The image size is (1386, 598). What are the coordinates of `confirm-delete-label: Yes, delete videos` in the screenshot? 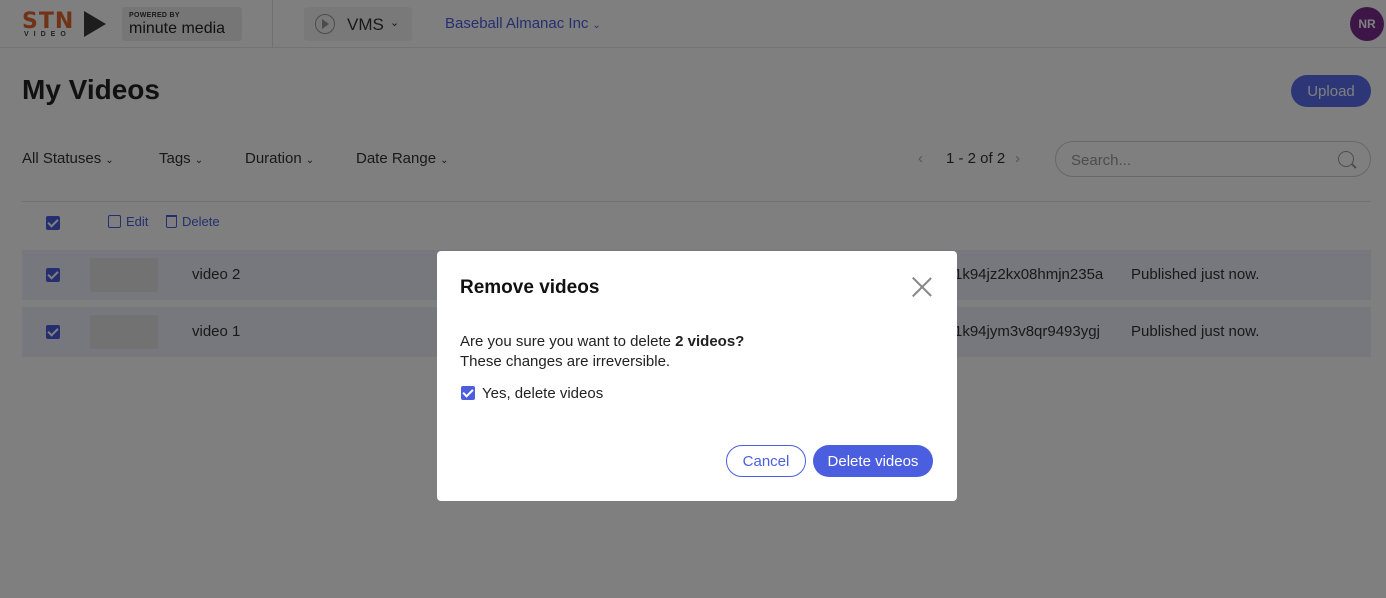 It's located at (542, 393).